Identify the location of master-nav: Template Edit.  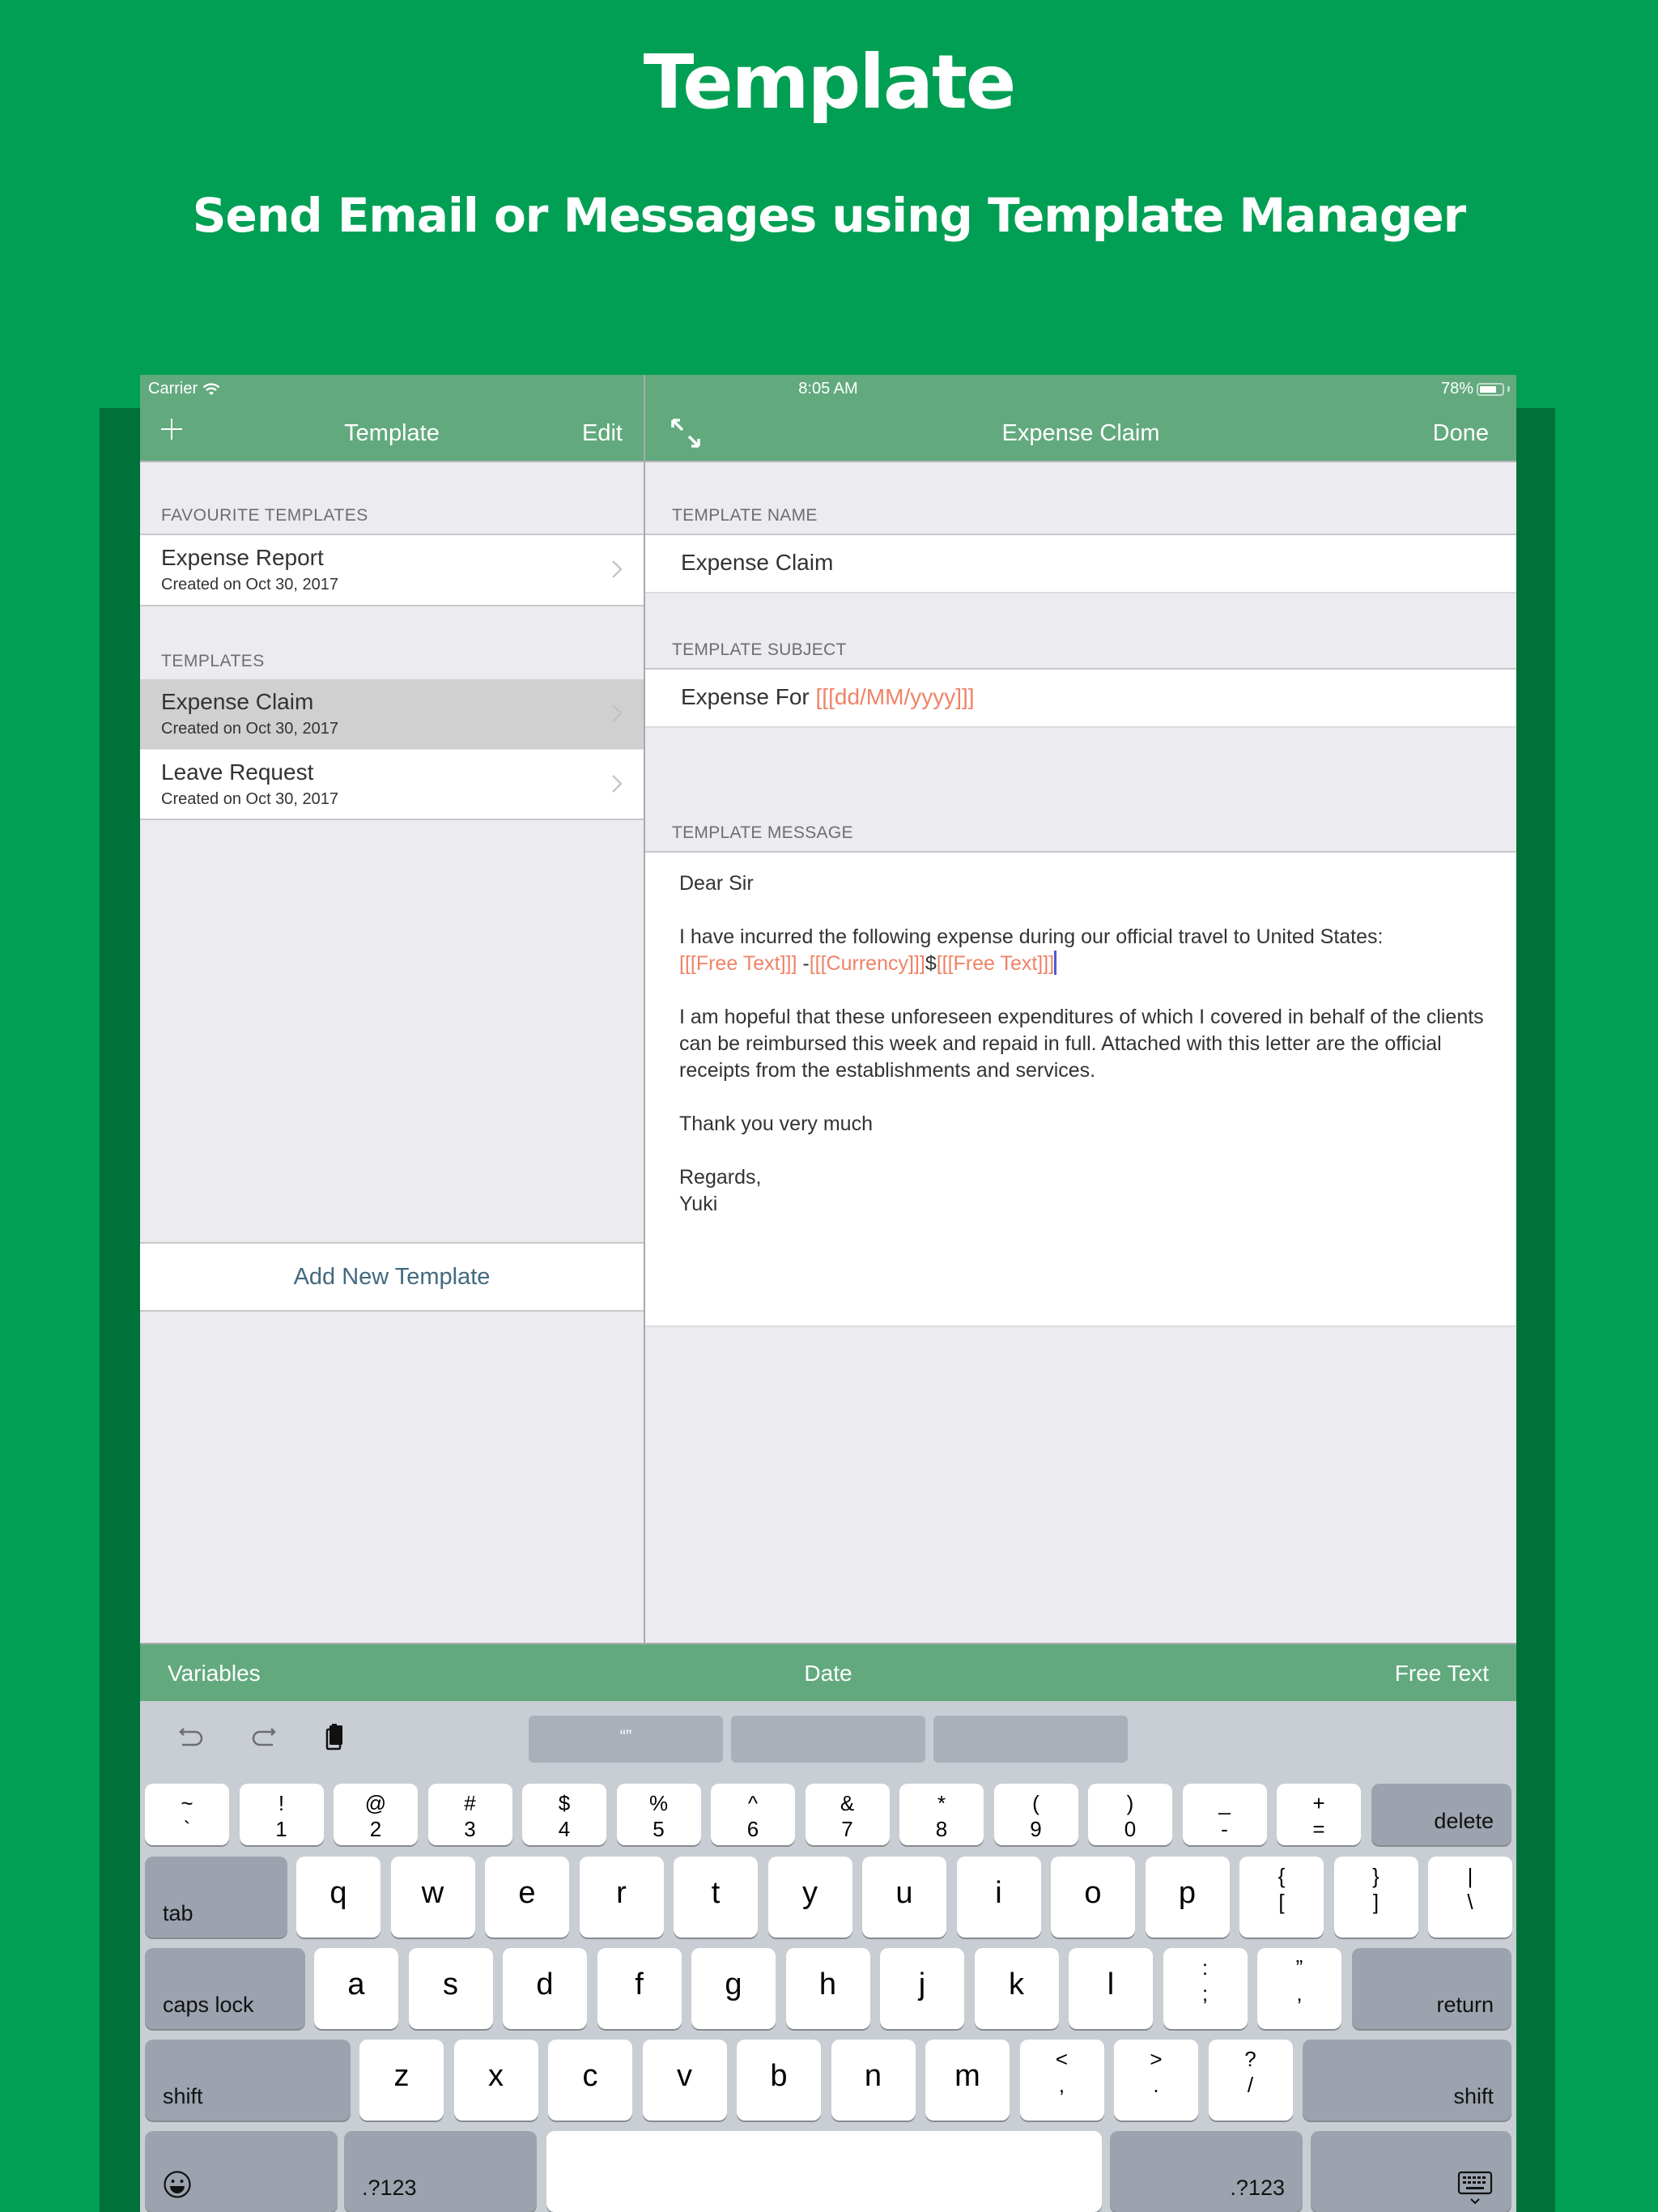
(392, 434).